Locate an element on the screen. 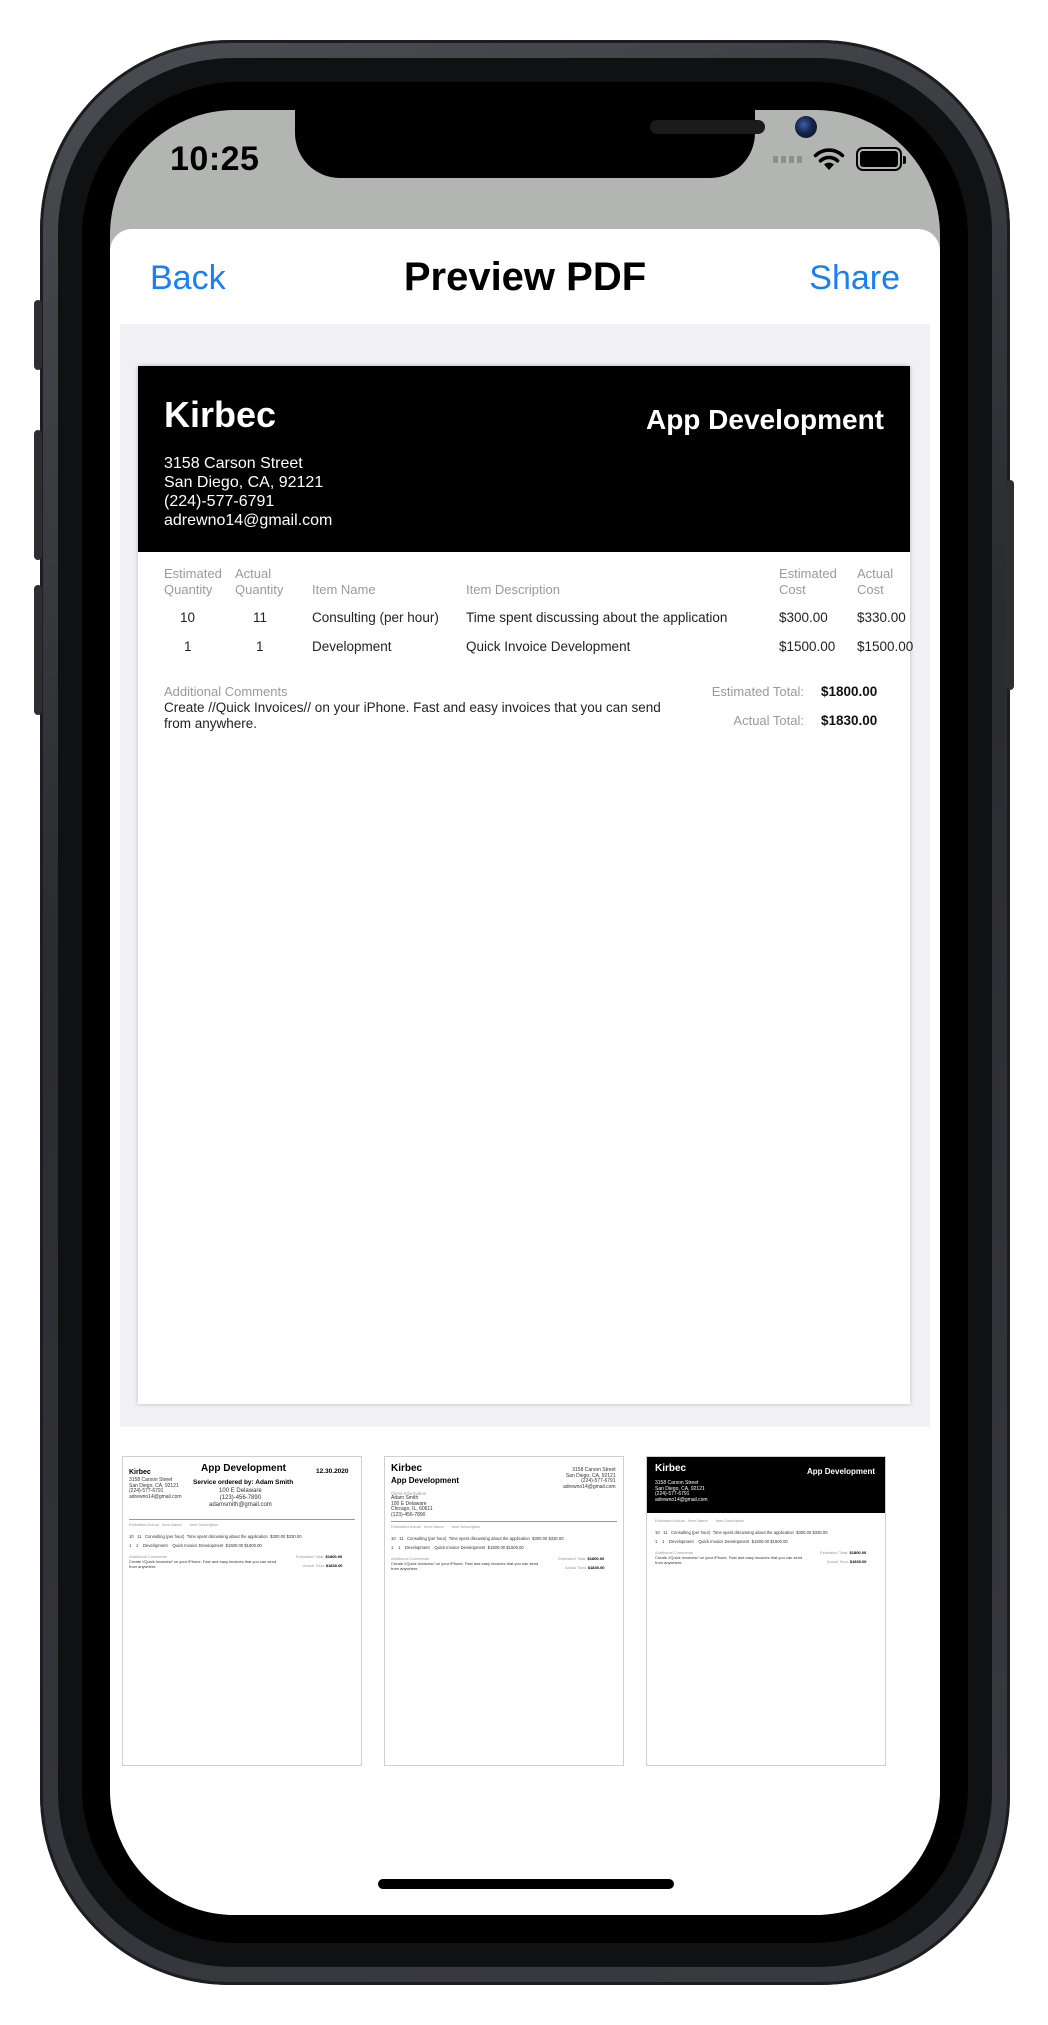 The width and height of the screenshot is (1048, 2025). row1-actual-quantity: 11 is located at coordinates (260, 617).